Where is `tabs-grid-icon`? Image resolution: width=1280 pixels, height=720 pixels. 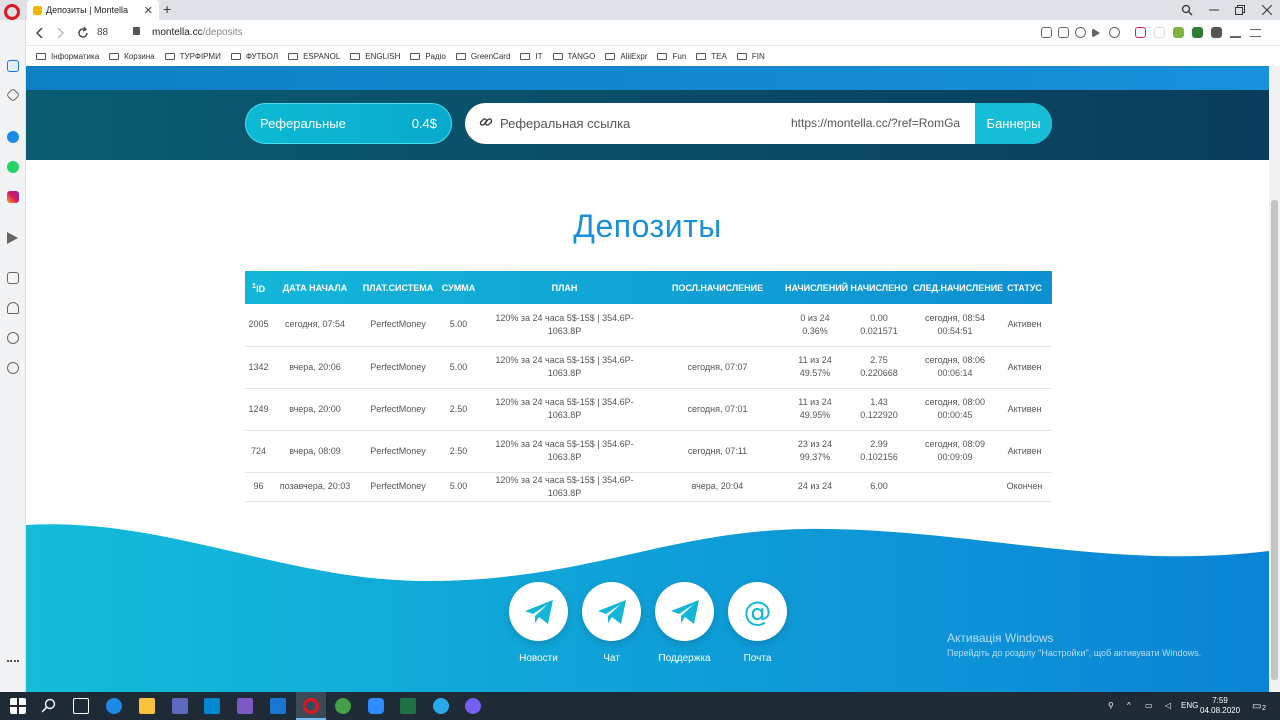 tabs-grid-icon is located at coordinates (13, 278).